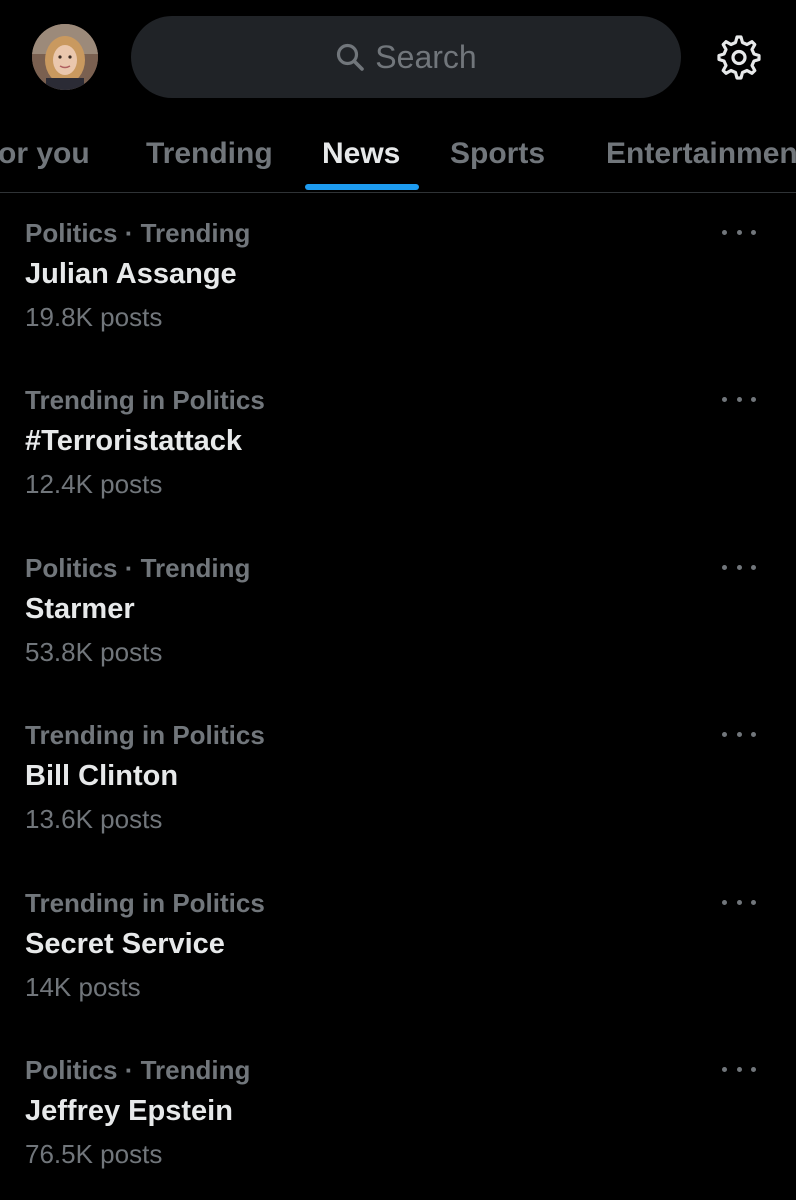 The image size is (796, 1200). Describe the element at coordinates (102, 776) in the screenshot. I see `trend-name: Bill Clinton` at that location.